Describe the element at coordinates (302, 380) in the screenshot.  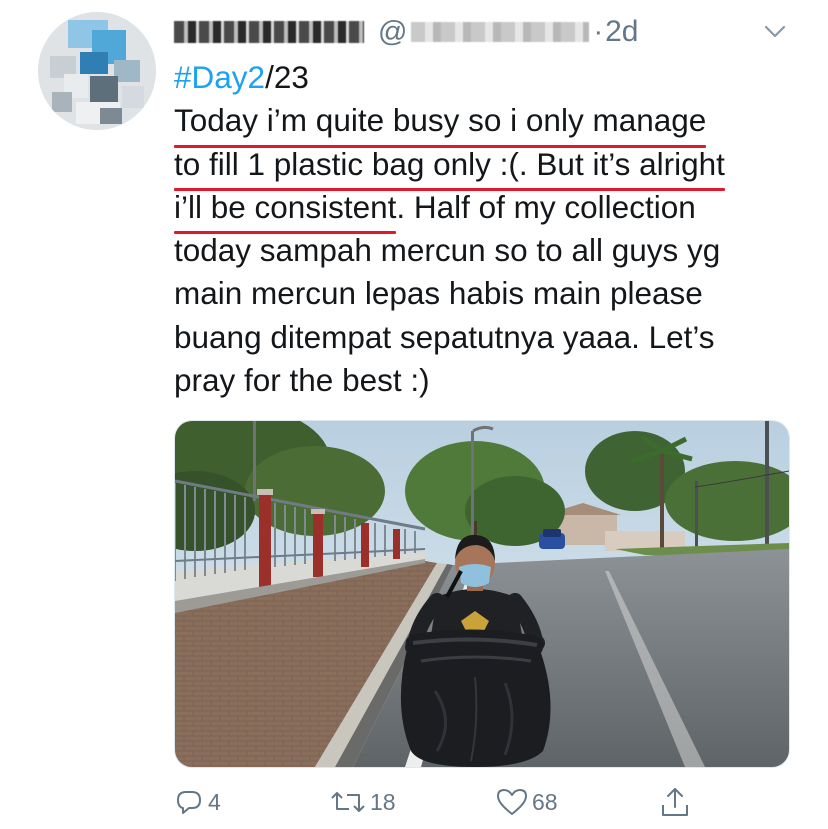
I see `tweet-line: pray for the best :)` at that location.